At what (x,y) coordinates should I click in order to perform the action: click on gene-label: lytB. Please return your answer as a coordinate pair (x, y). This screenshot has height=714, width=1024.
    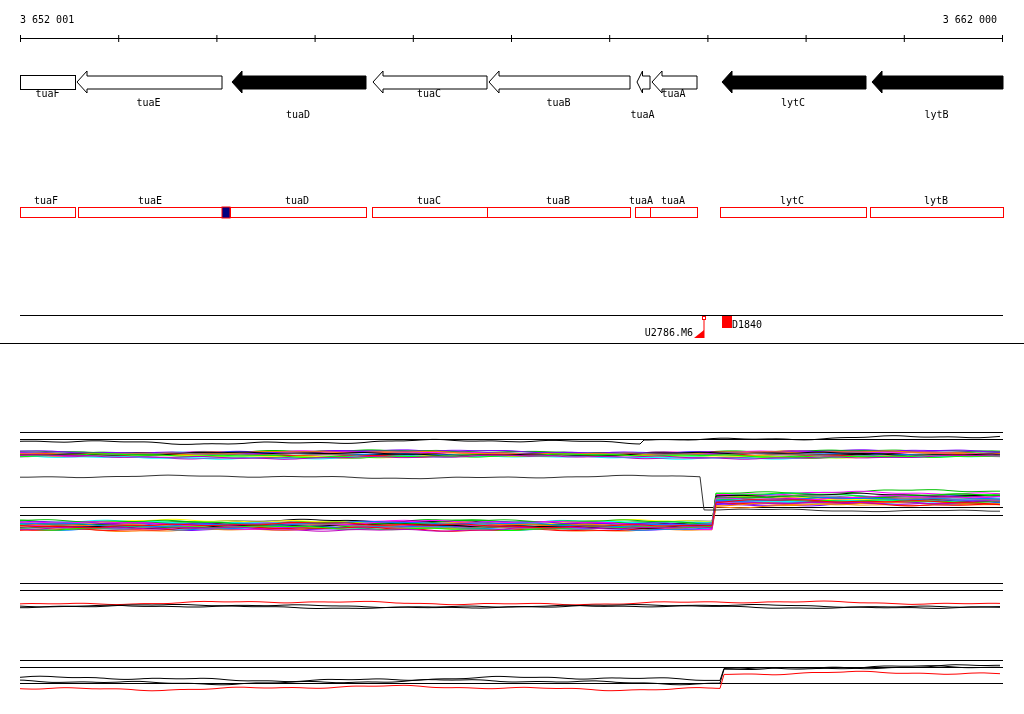
    Looking at the image, I should click on (936, 114).